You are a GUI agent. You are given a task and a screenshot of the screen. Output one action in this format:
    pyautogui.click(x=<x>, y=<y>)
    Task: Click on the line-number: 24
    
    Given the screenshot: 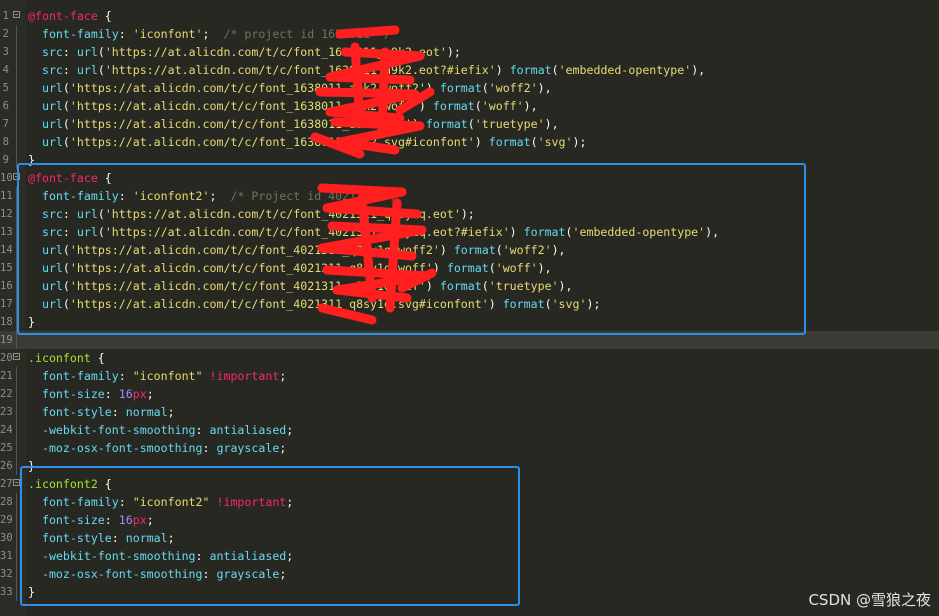 What is the action you would take?
    pyautogui.click(x=6, y=430)
    